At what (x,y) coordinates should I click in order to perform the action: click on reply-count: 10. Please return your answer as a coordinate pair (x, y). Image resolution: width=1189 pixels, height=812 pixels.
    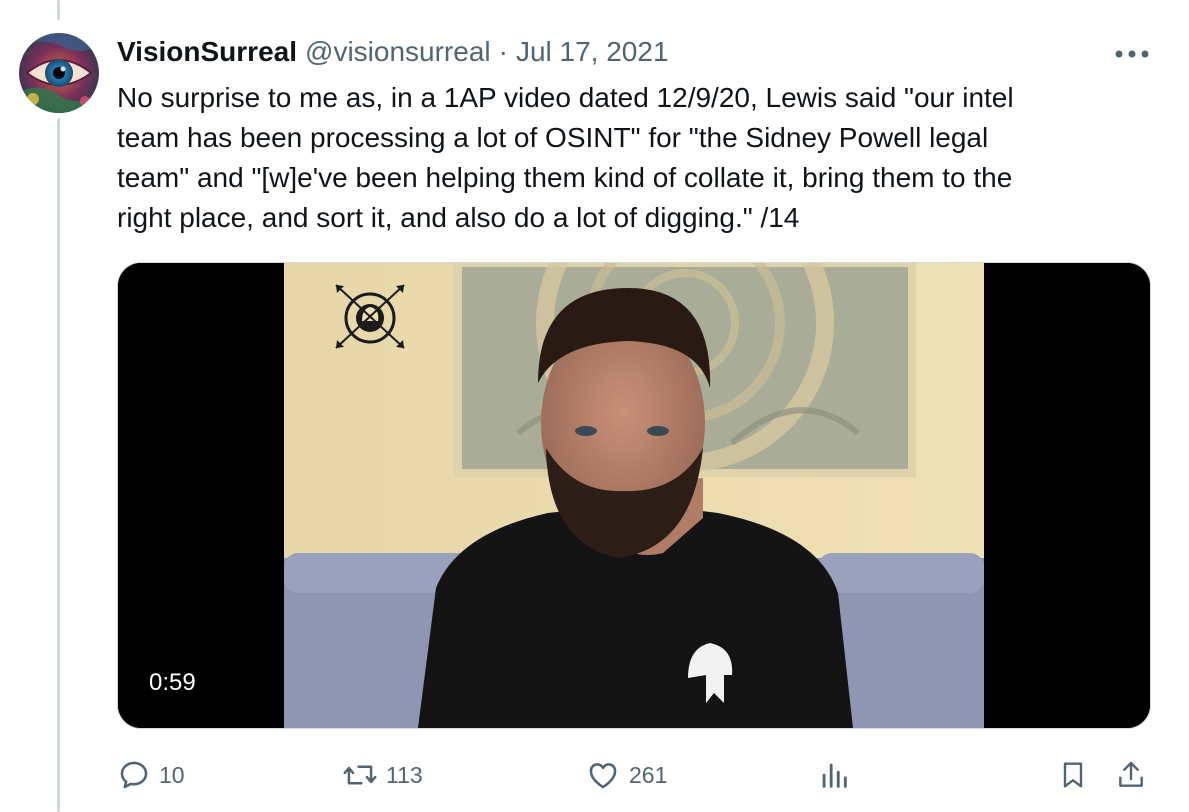
    Looking at the image, I should click on (172, 774).